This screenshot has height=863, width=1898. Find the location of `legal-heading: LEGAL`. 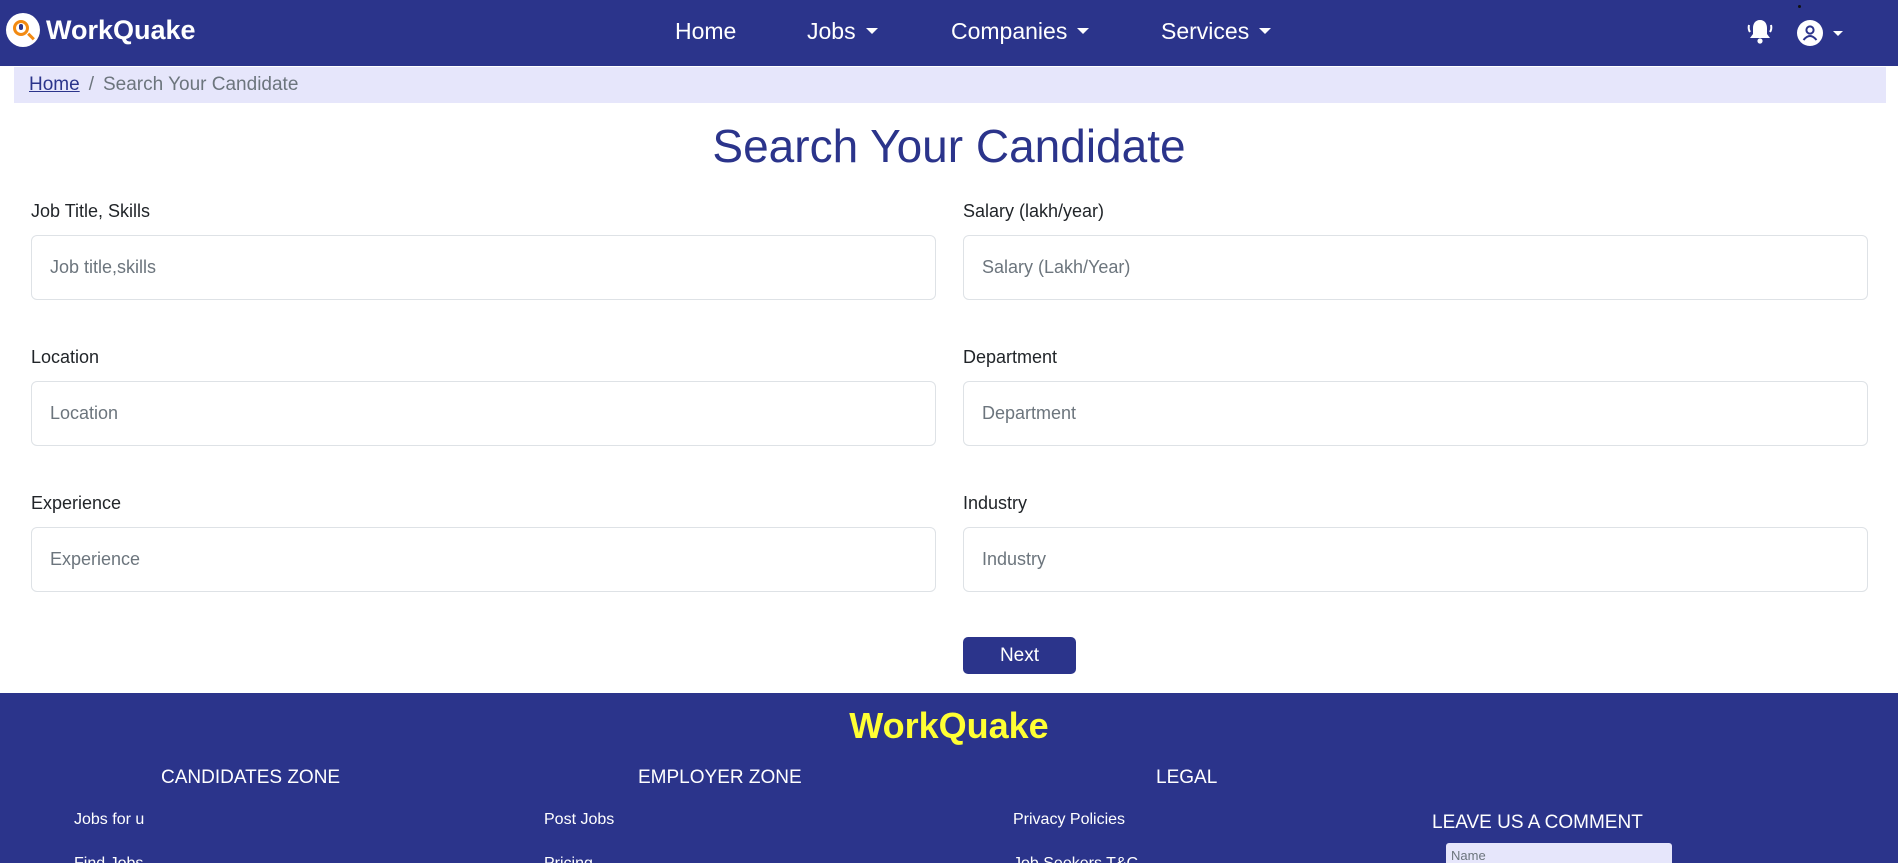

legal-heading: LEGAL is located at coordinates (1187, 777).